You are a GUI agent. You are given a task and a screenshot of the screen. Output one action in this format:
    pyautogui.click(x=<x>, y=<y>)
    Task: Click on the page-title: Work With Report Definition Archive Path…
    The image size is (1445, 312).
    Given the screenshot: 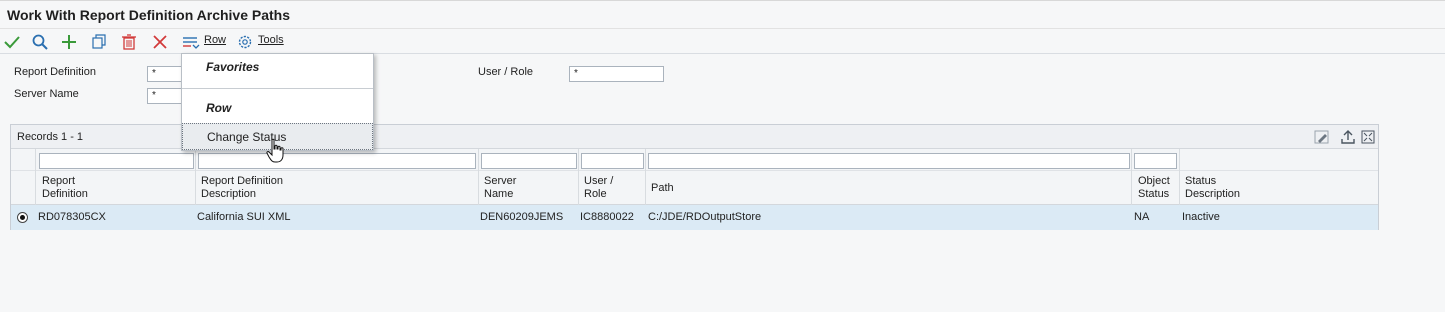 What is the action you would take?
    pyautogui.click(x=149, y=15)
    